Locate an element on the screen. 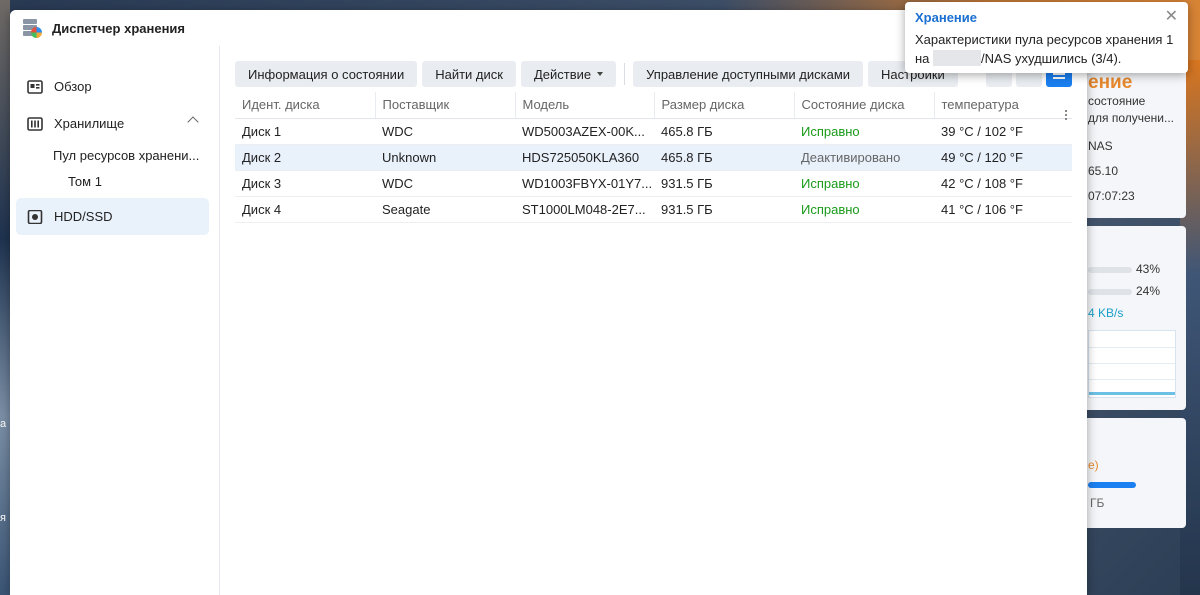 The height and width of the screenshot is (595, 1200). network-speed: 4 KB/s is located at coordinates (1106, 313).